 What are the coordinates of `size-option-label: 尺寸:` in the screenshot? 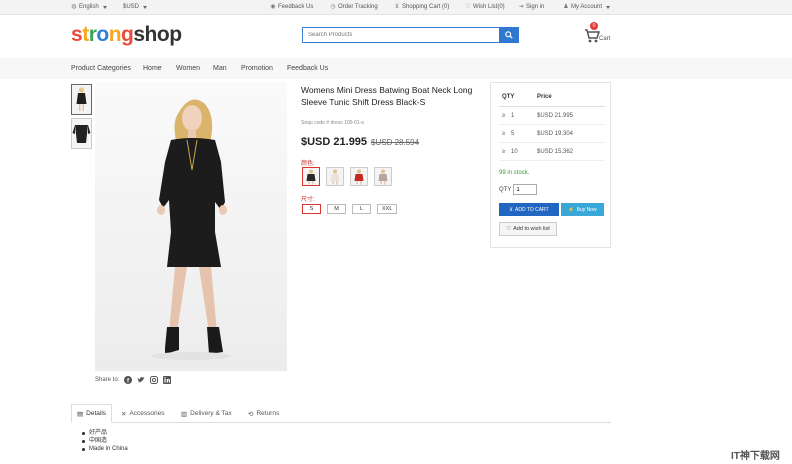 It's located at (308, 200).